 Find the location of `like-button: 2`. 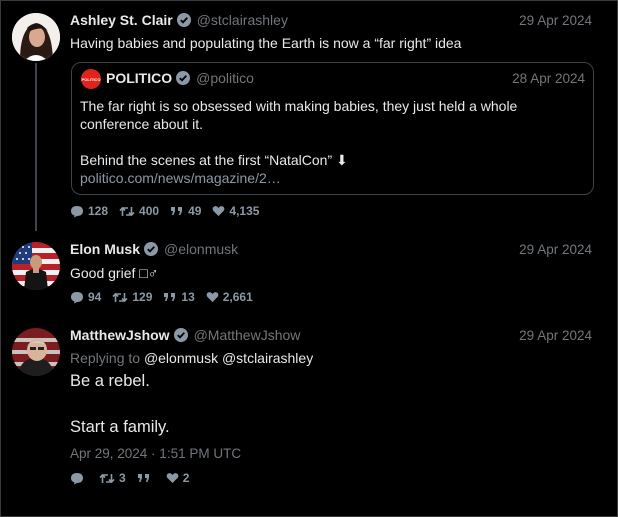

like-button: 2 is located at coordinates (178, 478).